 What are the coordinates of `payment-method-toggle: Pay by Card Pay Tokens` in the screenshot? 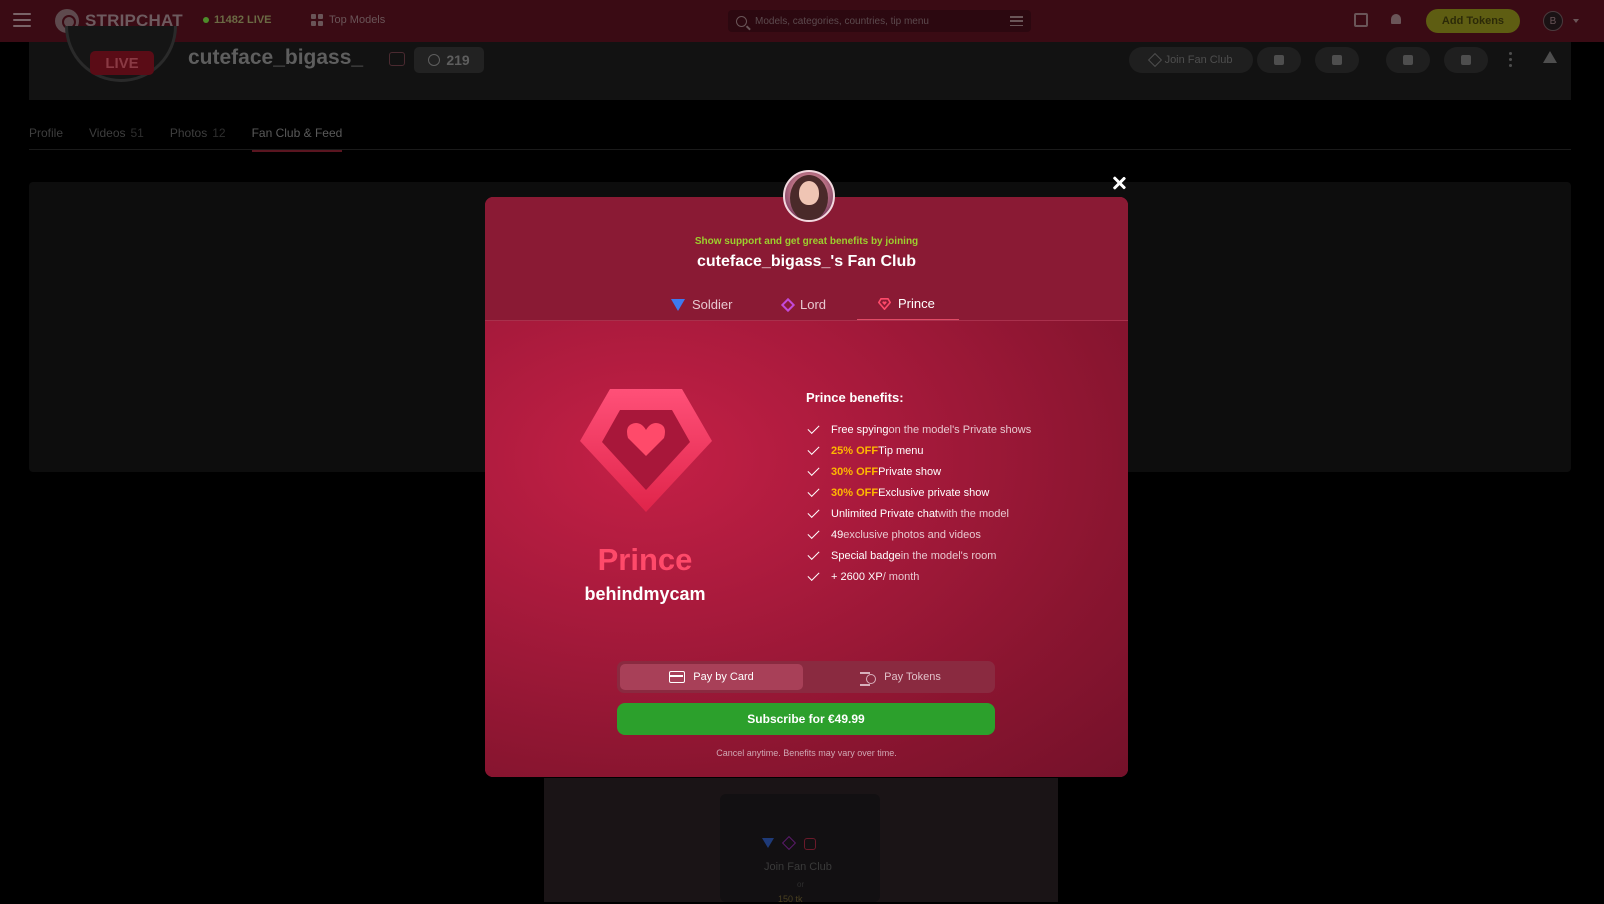 It's located at (806, 677).